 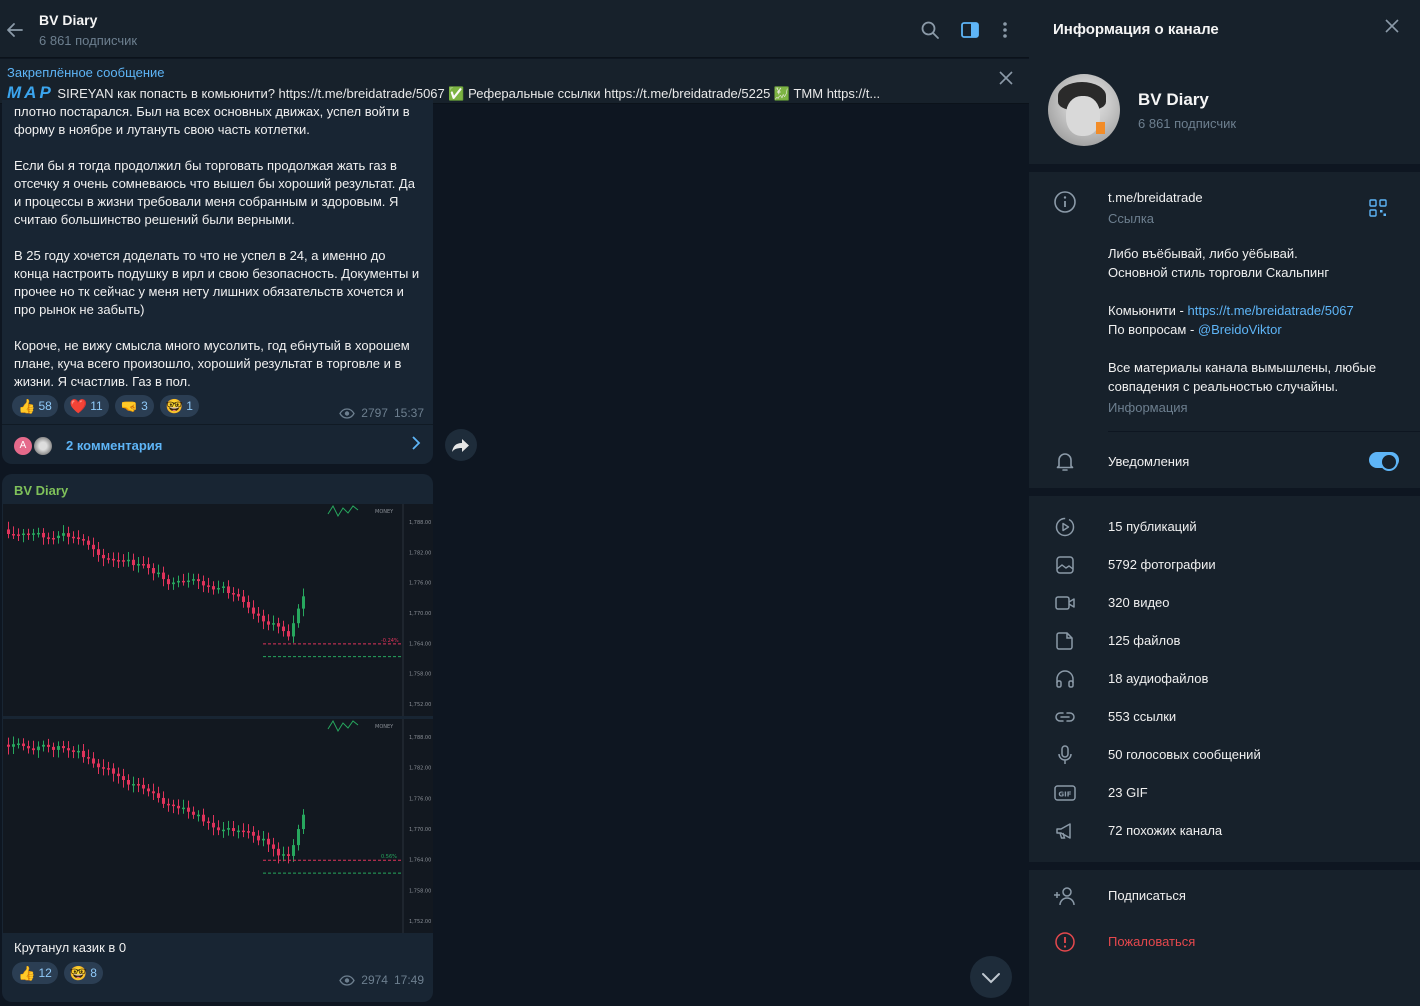 I want to click on share-icon, so click(x=461, y=445).